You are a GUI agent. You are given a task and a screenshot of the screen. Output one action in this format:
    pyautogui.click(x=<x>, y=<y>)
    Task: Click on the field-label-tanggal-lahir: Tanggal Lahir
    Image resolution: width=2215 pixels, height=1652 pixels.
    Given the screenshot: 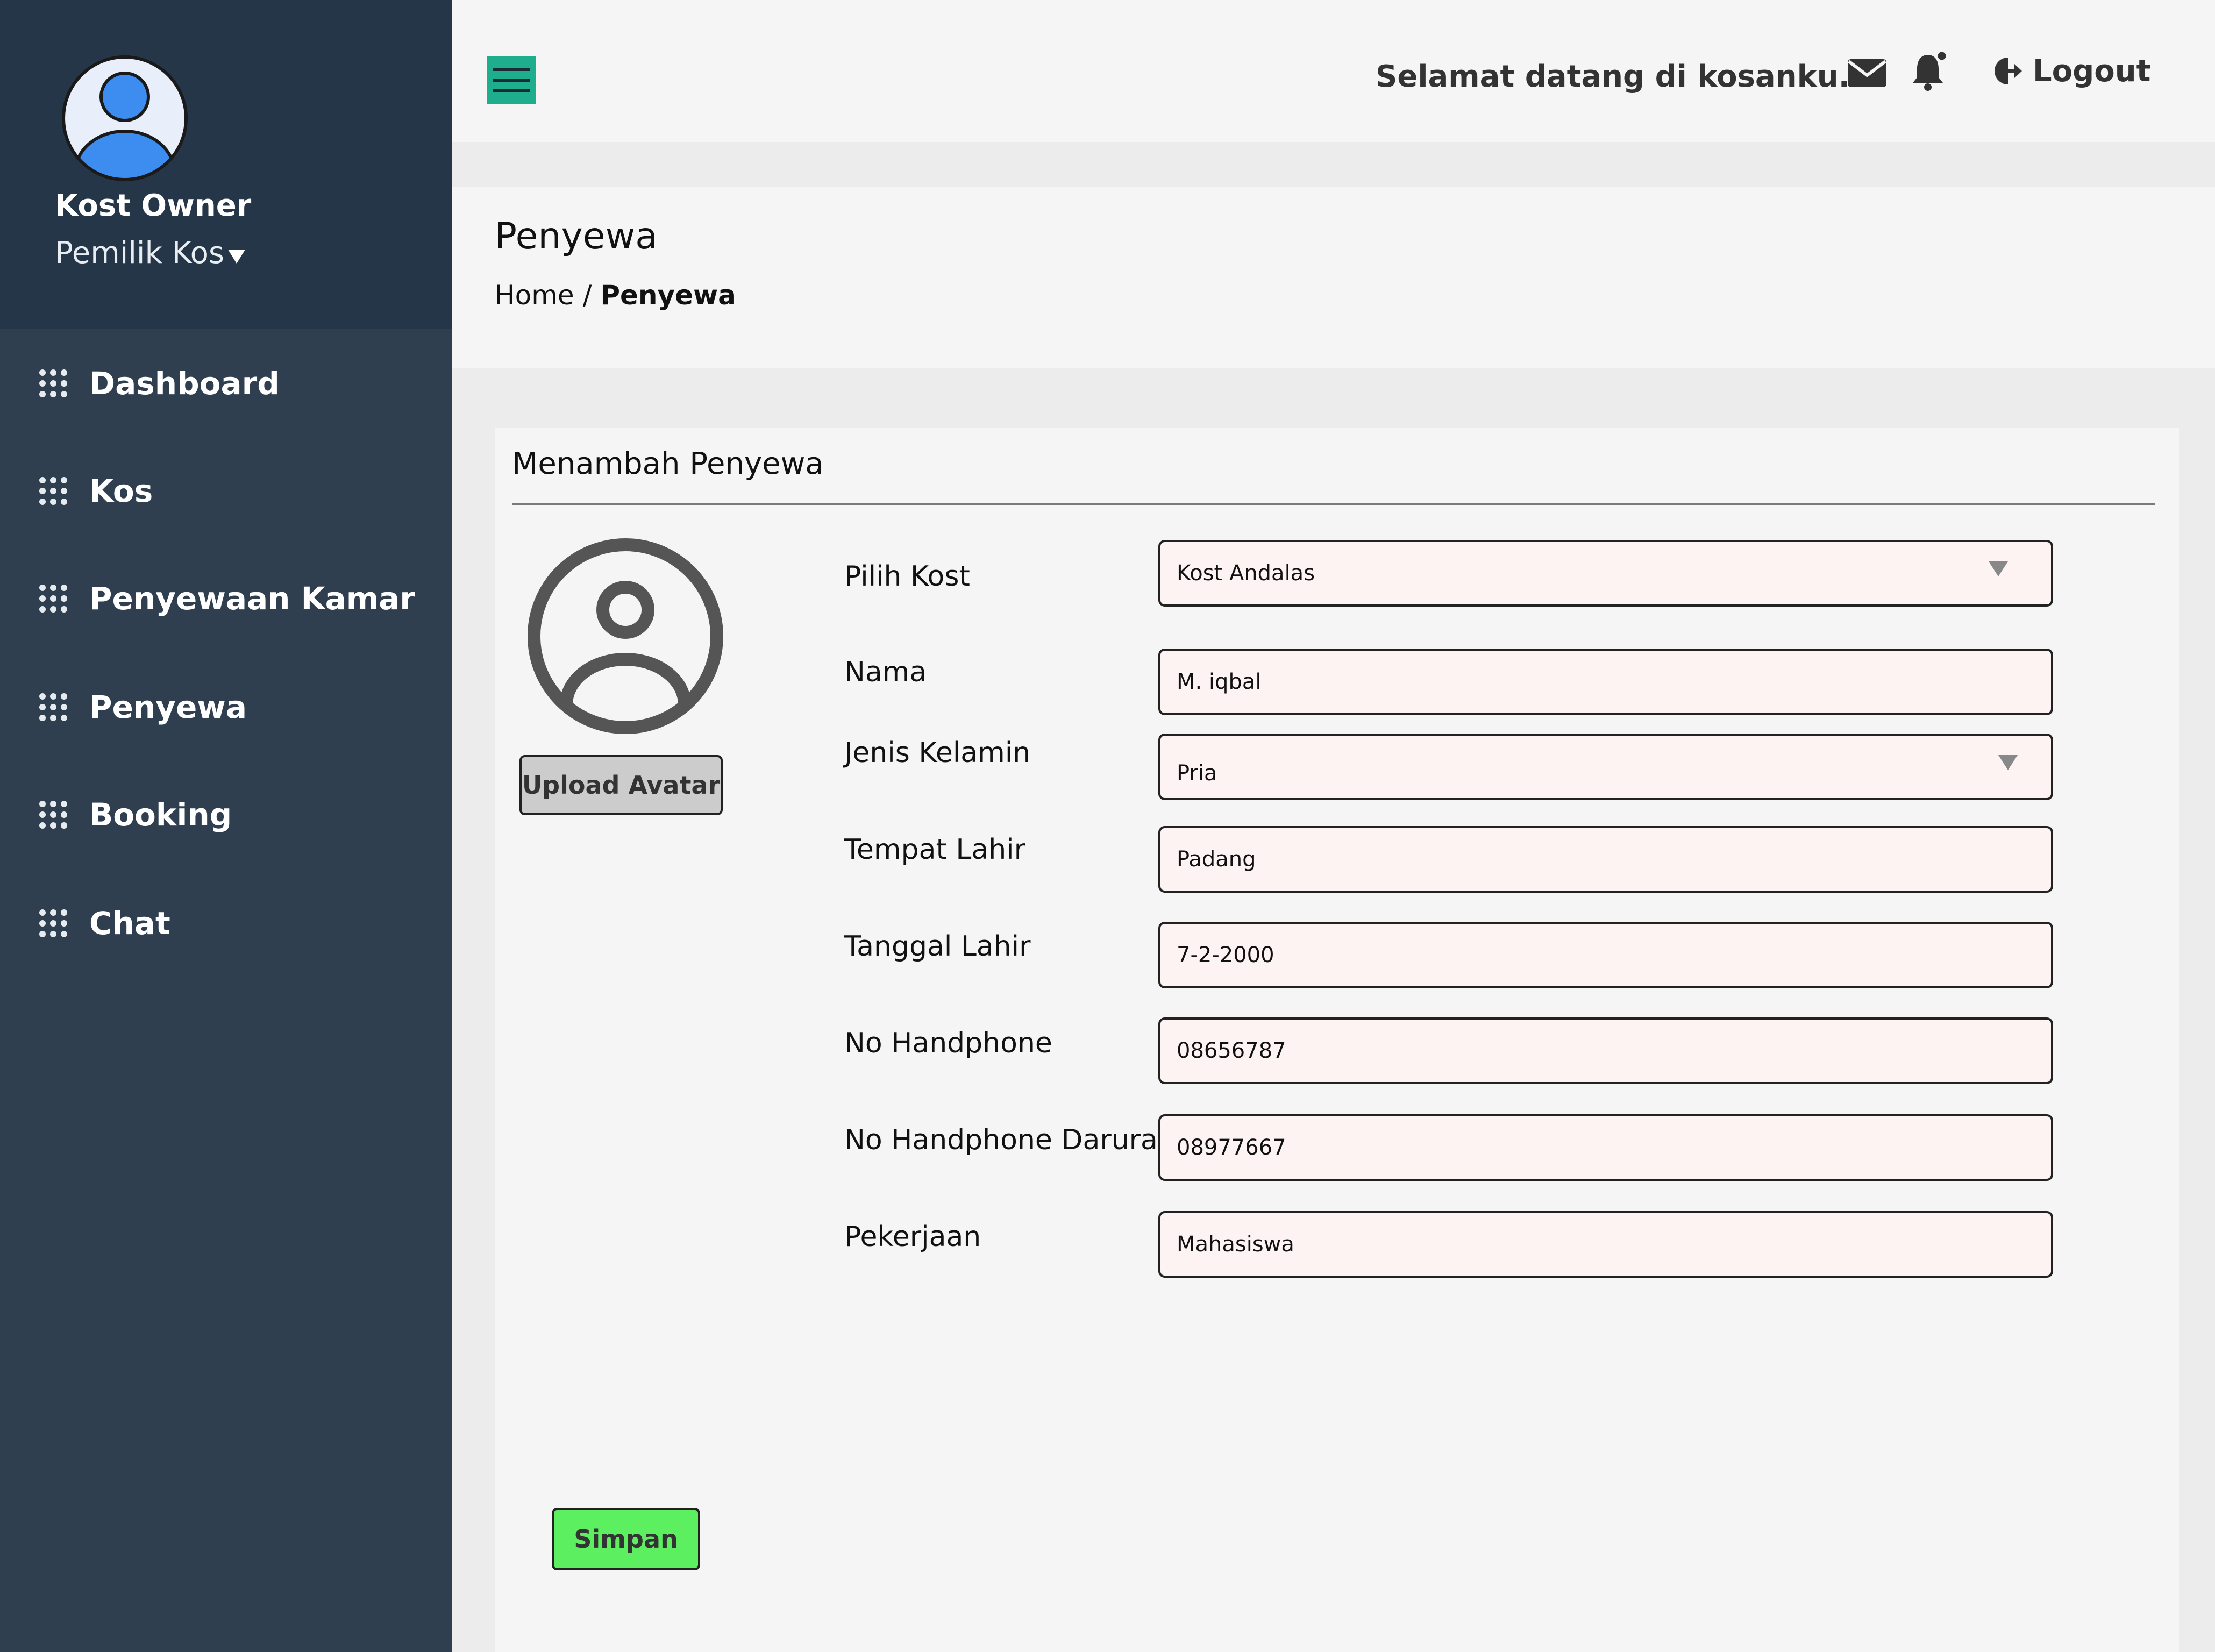 What is the action you would take?
    pyautogui.click(x=937, y=946)
    